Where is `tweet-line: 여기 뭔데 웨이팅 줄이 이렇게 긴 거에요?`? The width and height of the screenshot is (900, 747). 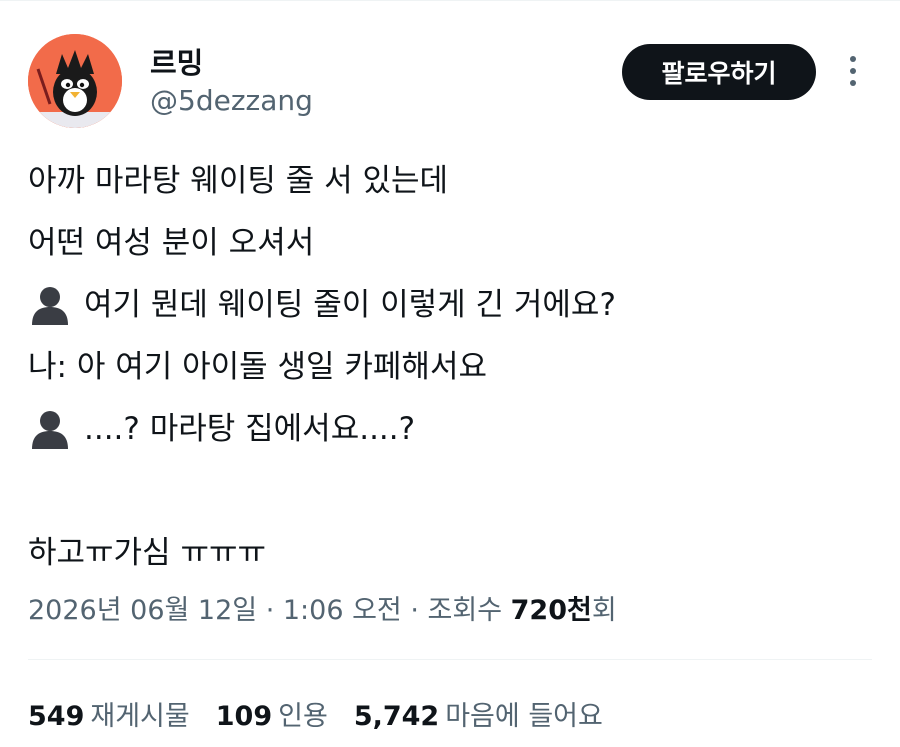 tweet-line: 여기 뭔데 웨이팅 줄이 이렇게 긴 거에요? is located at coordinates (453, 305).